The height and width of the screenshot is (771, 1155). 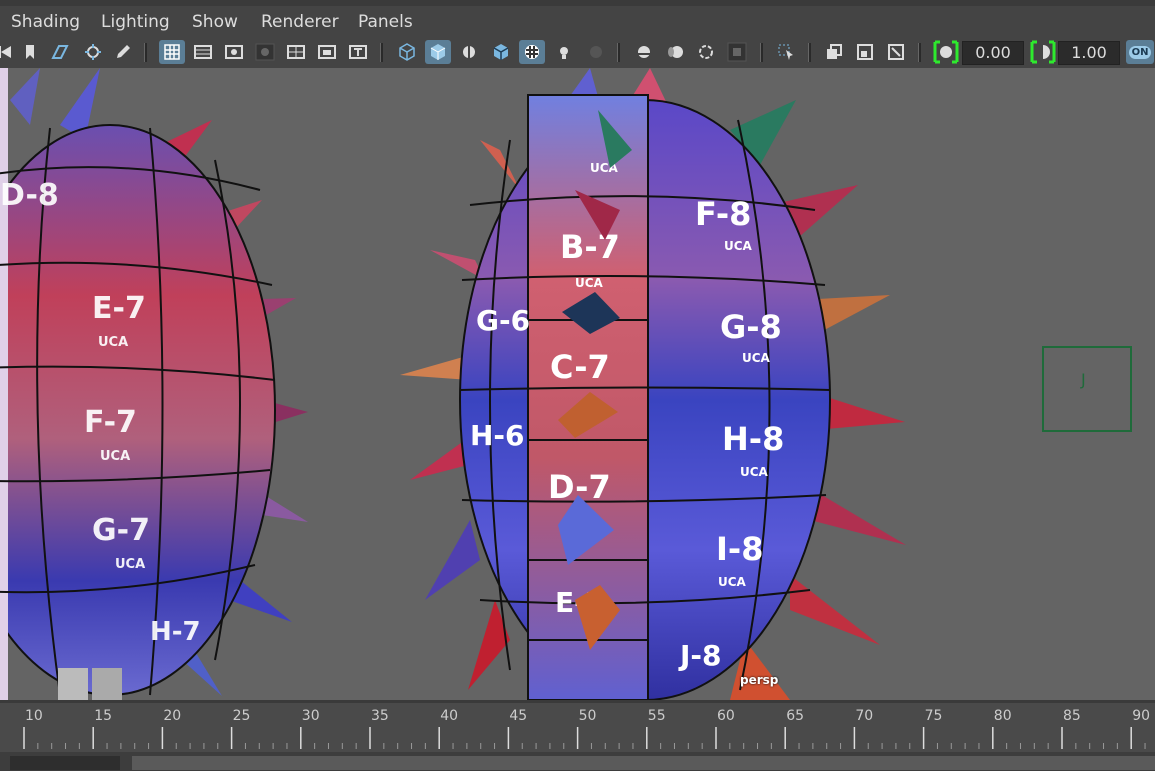 I want to click on tile-label-c7: C-7, so click(x=580, y=367).